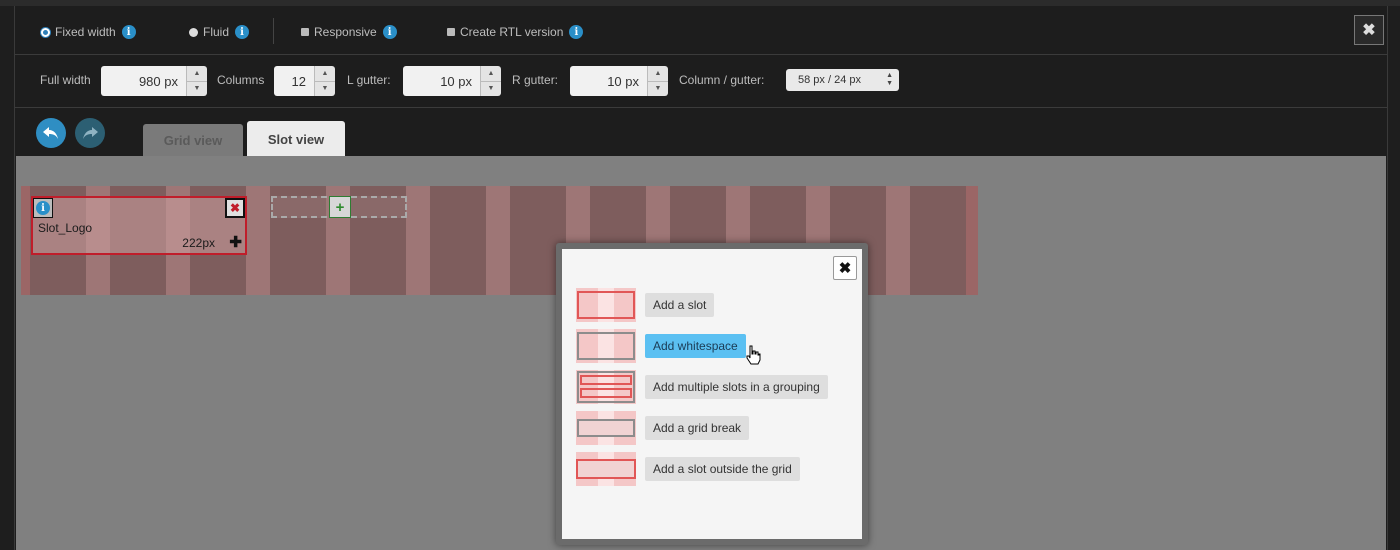 Image resolution: width=1400 pixels, height=550 pixels. I want to click on responsive-option: Responsive i, so click(349, 32).